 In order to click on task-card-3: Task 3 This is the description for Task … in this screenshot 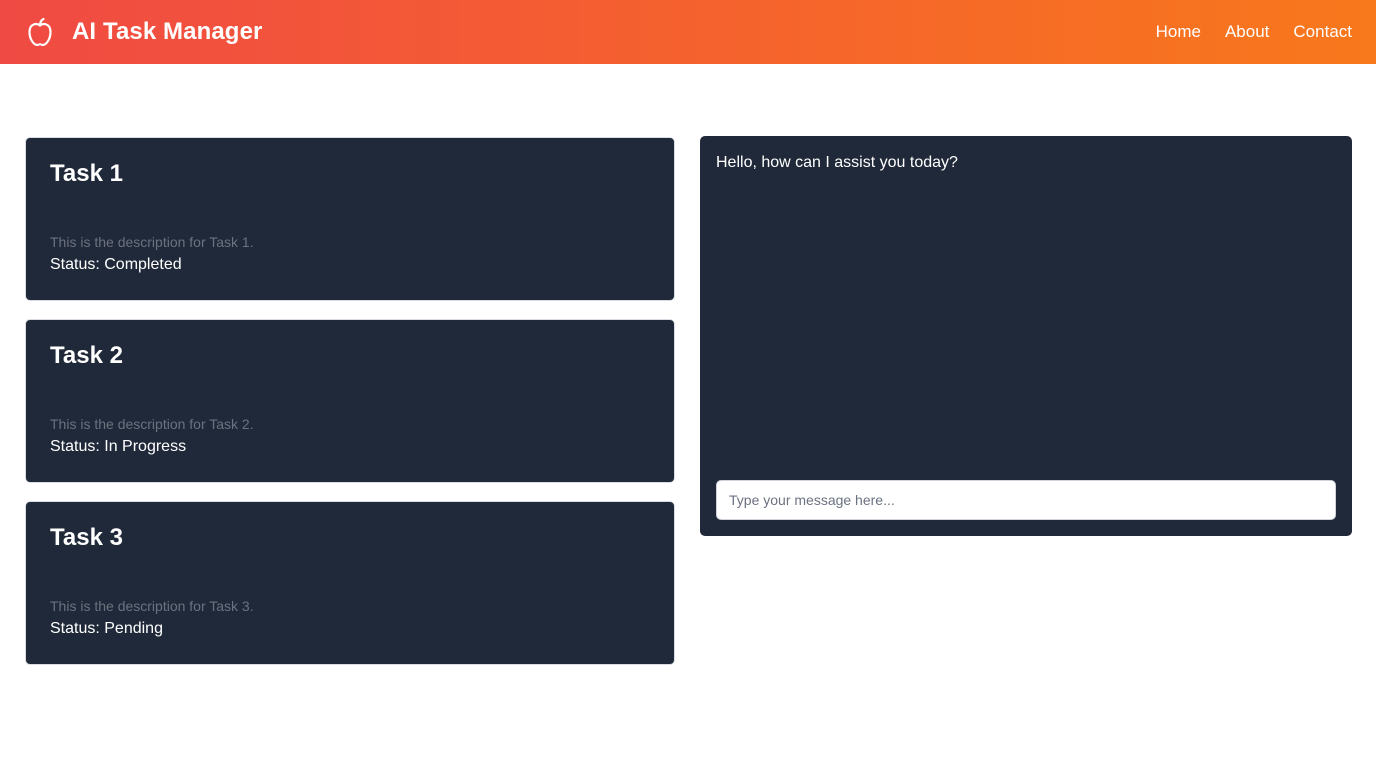, I will do `click(350, 583)`.